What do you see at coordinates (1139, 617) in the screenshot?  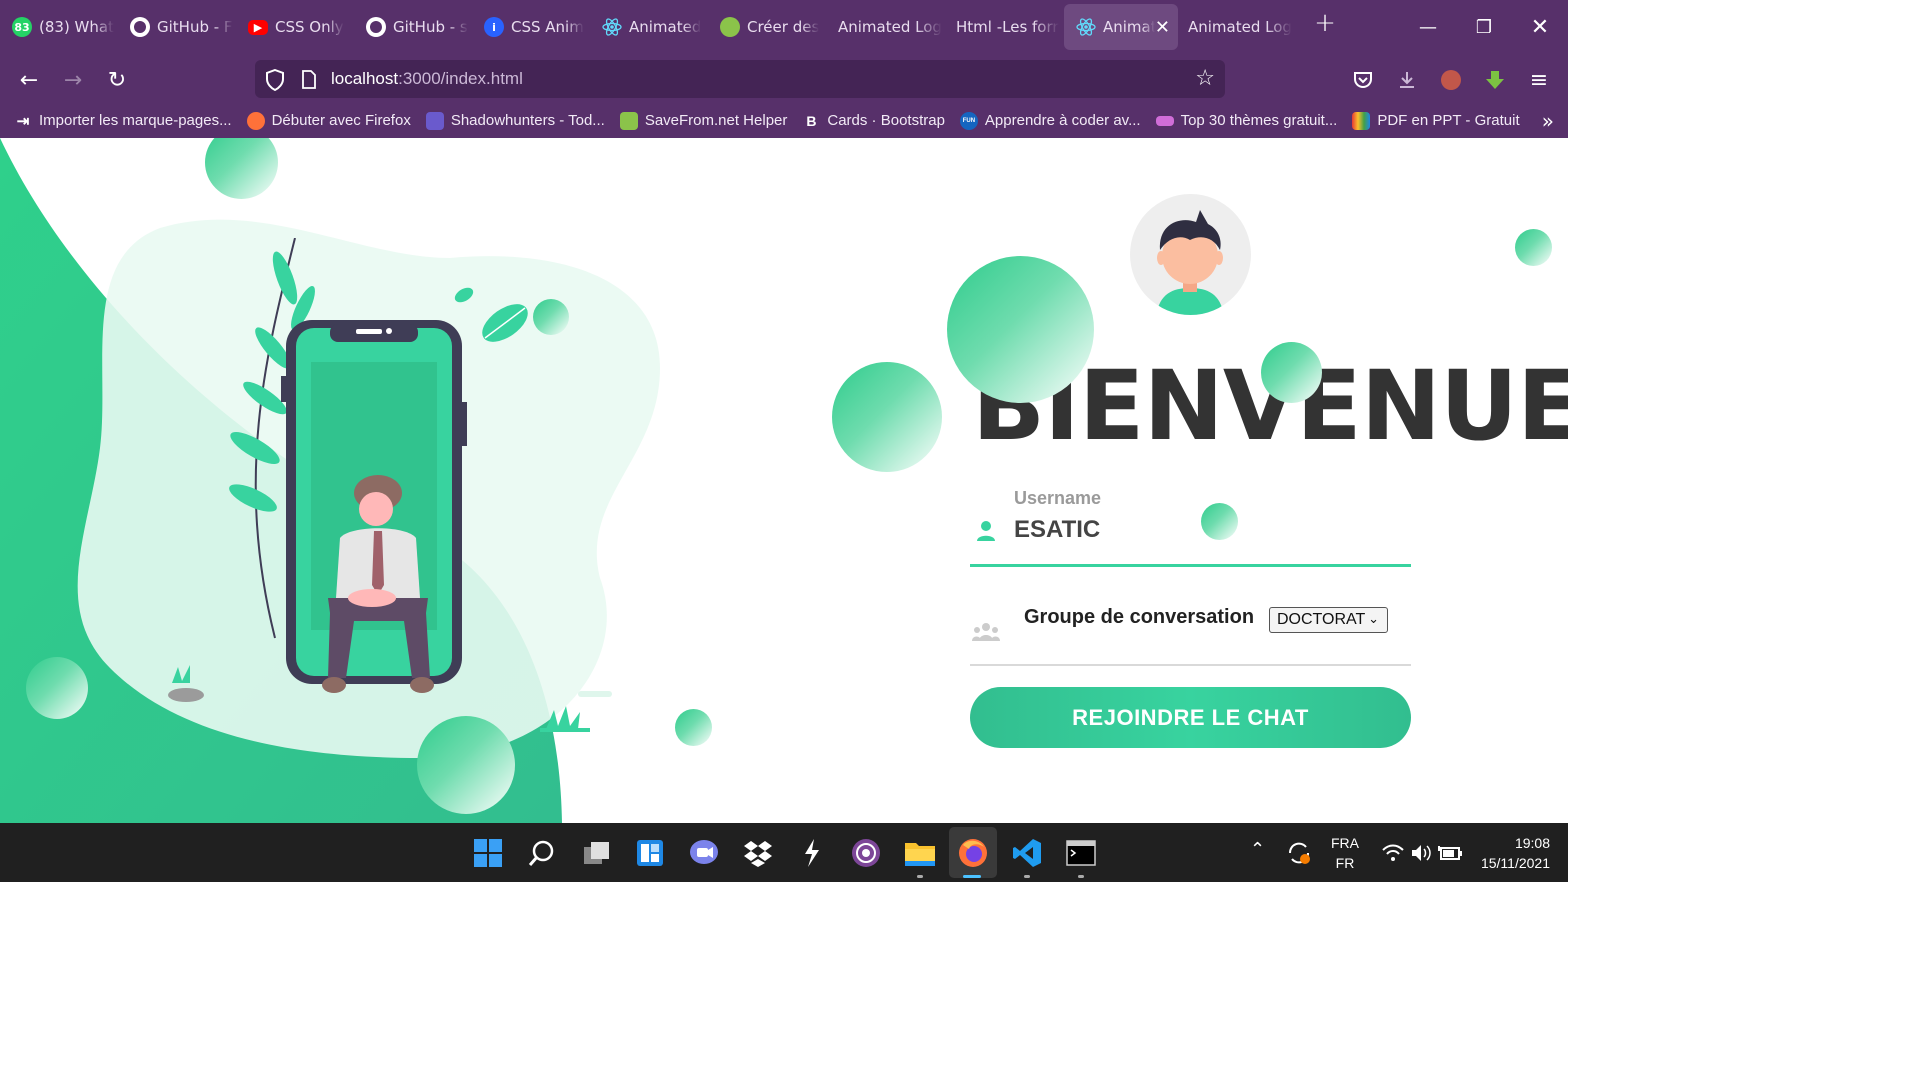 I see `group-label: Groupe de conversation` at bounding box center [1139, 617].